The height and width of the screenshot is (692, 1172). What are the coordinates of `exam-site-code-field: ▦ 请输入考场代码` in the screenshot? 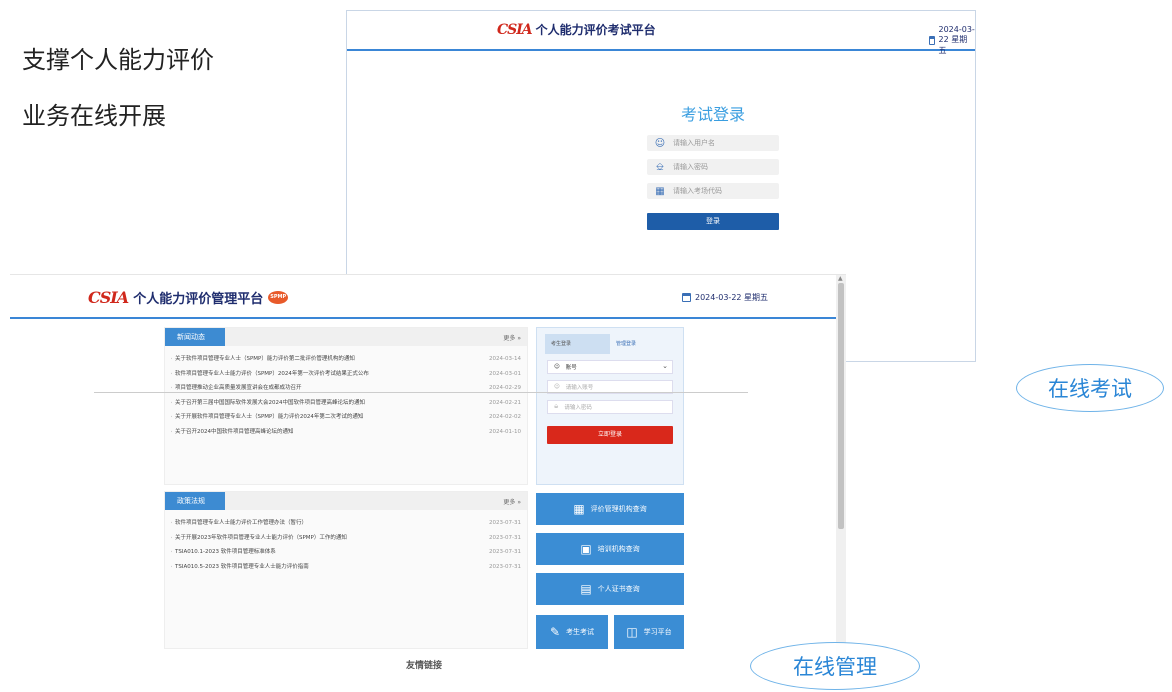 It's located at (713, 191).